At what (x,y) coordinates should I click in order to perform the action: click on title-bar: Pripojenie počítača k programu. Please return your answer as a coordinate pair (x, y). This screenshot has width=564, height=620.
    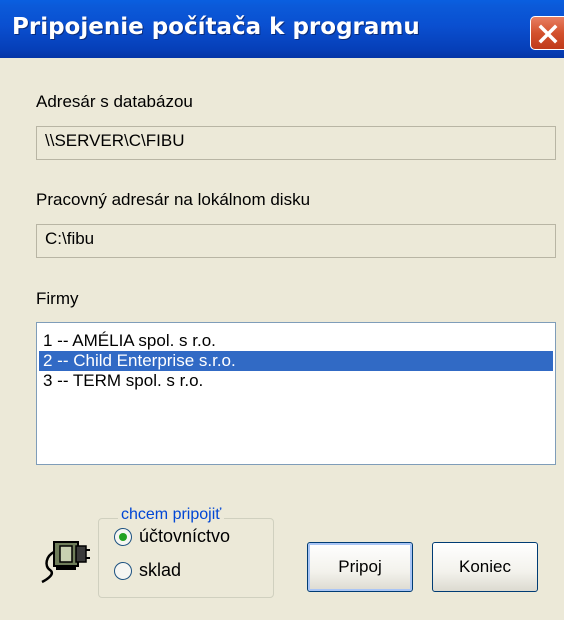
    Looking at the image, I should click on (282, 29).